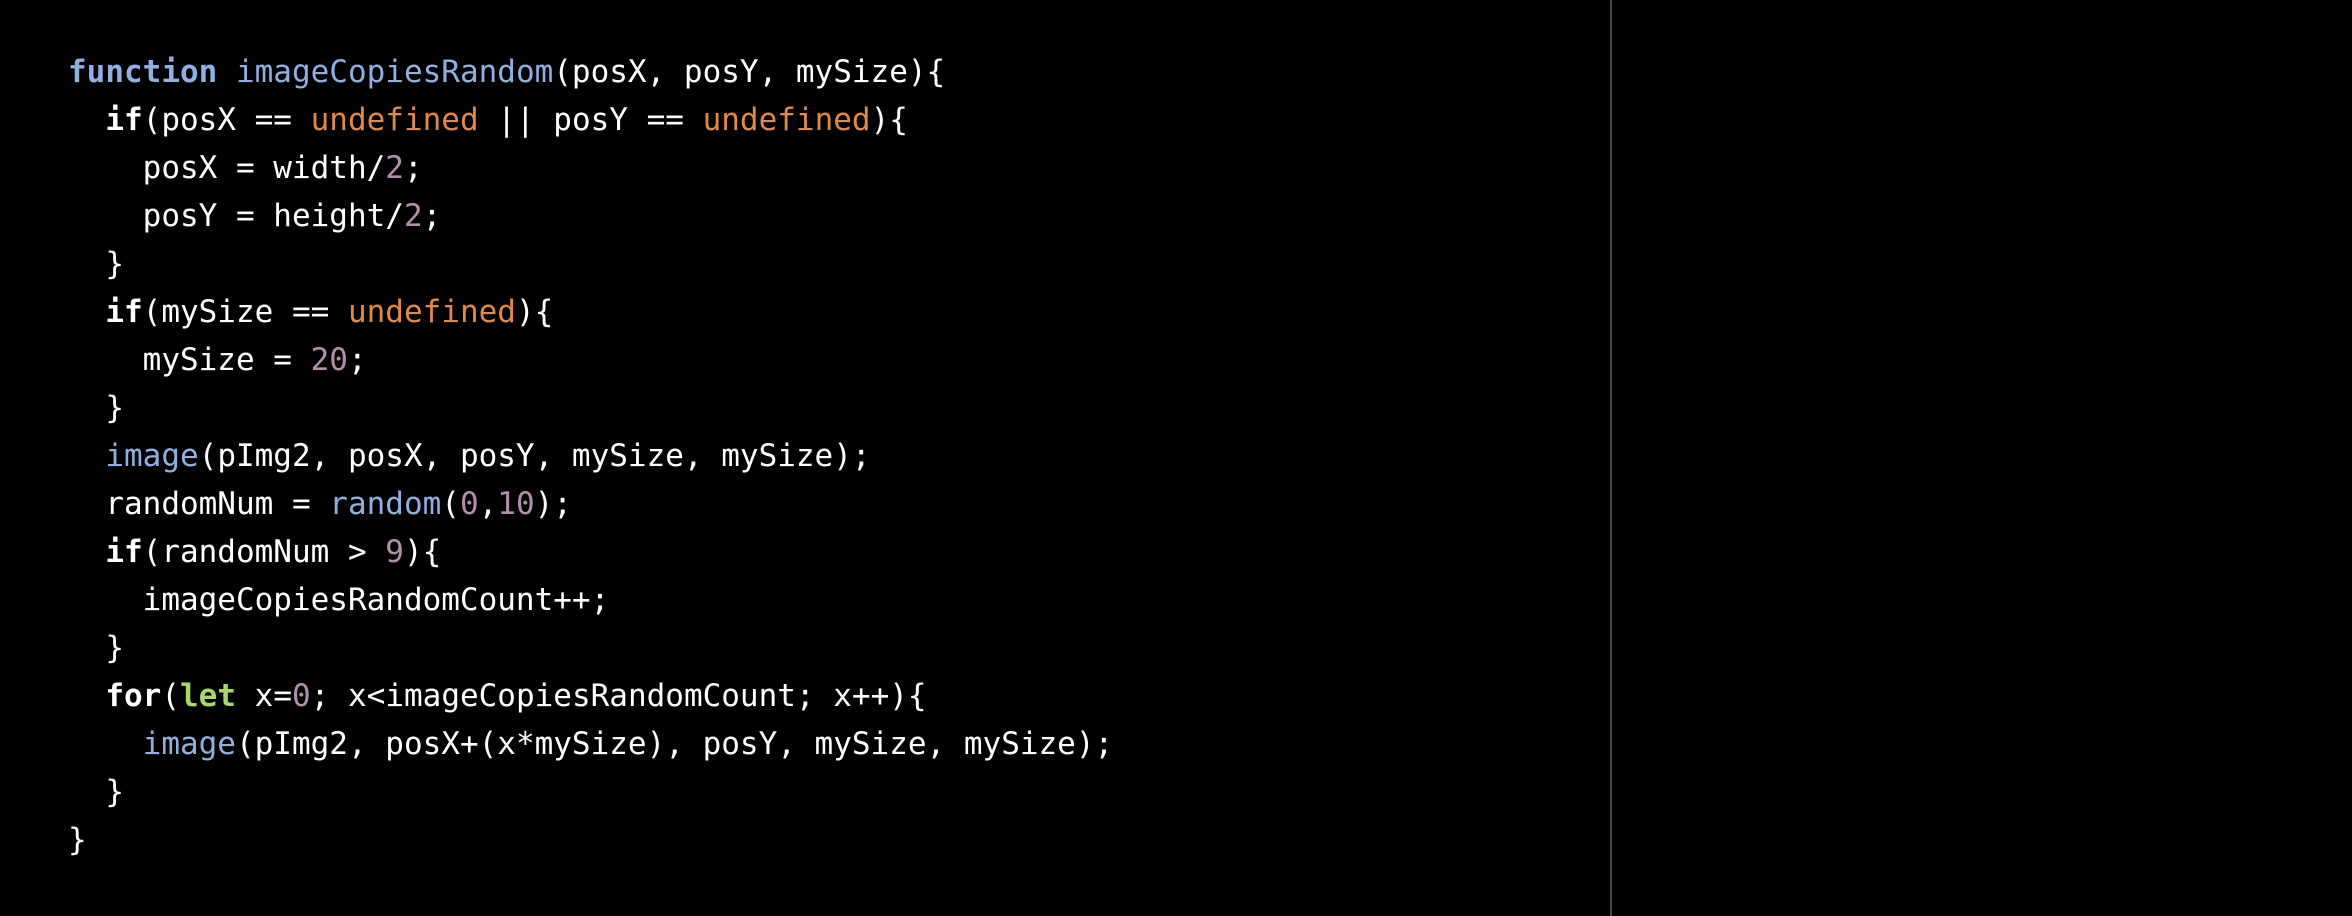  I want to click on code-token-fn: imageCopiesRandom, so click(394, 72).